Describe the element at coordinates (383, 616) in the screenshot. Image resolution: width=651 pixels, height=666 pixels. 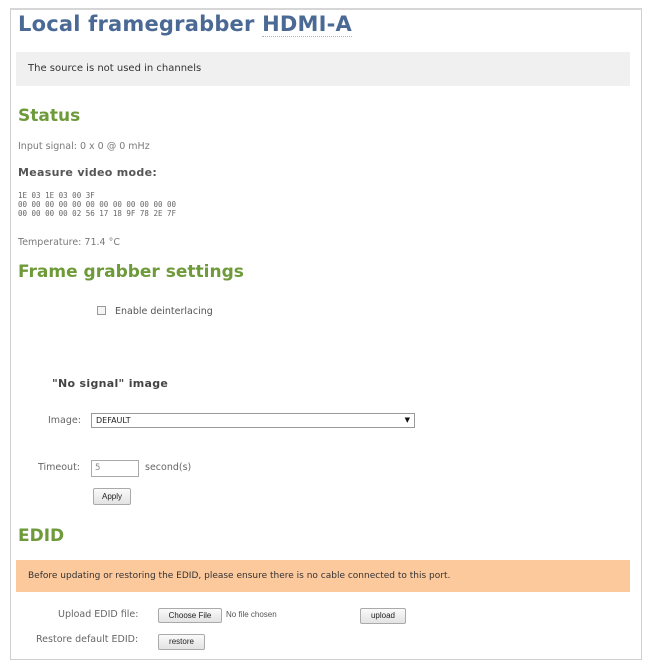
I see `upload-button: upload` at that location.